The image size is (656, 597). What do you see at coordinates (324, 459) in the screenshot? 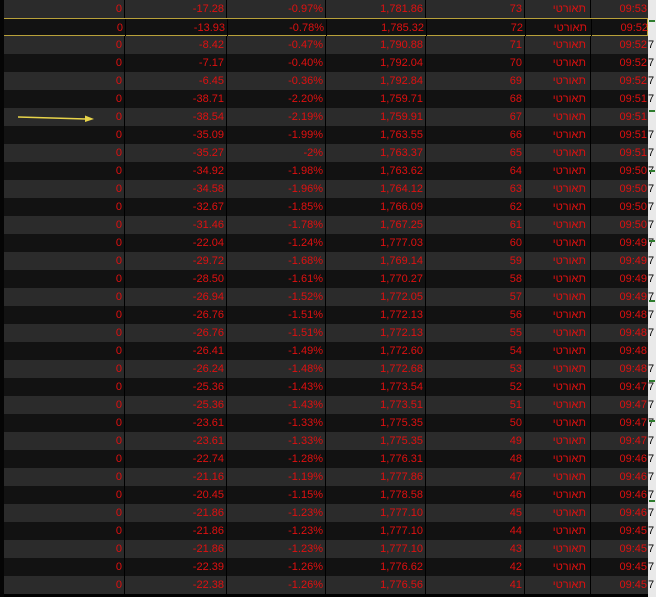
I see `table-row: 0 -22.74 -1.28% 1,776.31 48 תאורטי 09:46` at bounding box center [324, 459].